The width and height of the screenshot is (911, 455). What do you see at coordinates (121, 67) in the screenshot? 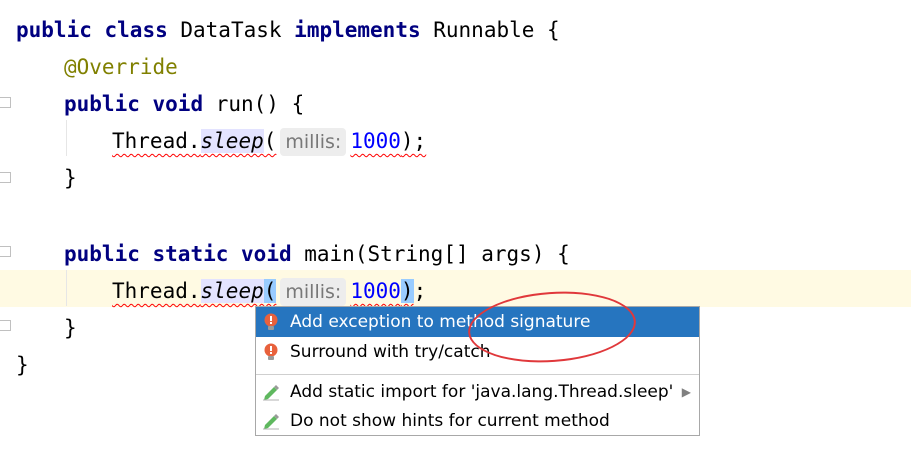
I see `code-line-override: @Override` at bounding box center [121, 67].